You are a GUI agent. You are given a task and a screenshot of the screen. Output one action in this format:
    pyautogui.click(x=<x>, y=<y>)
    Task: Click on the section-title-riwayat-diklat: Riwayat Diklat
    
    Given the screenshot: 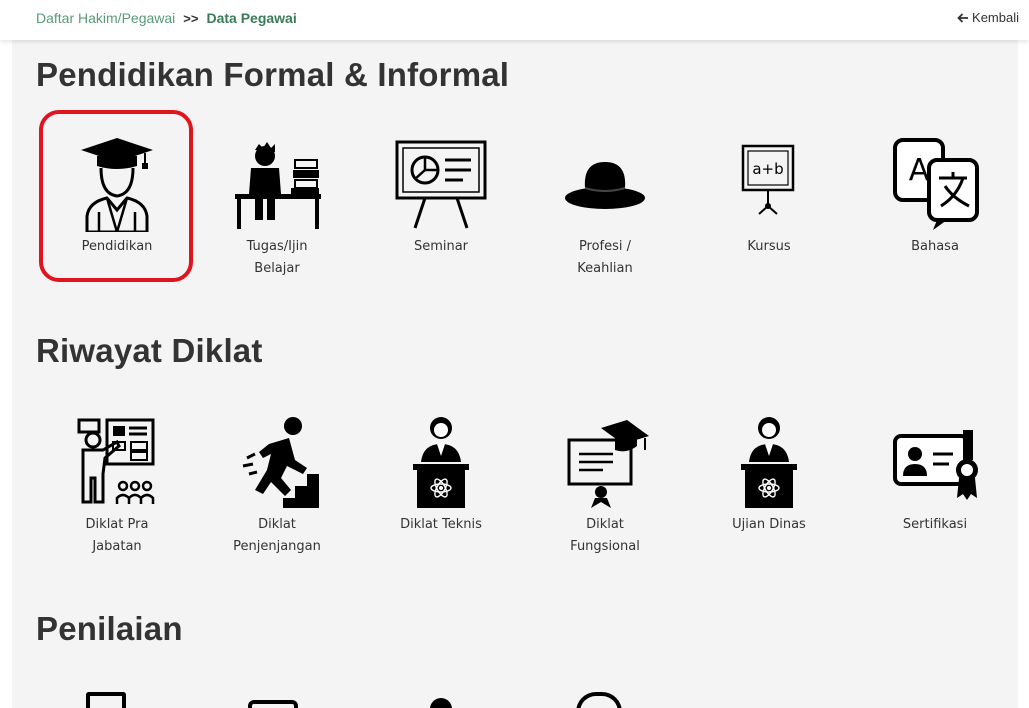 What is the action you would take?
    pyautogui.click(x=149, y=350)
    